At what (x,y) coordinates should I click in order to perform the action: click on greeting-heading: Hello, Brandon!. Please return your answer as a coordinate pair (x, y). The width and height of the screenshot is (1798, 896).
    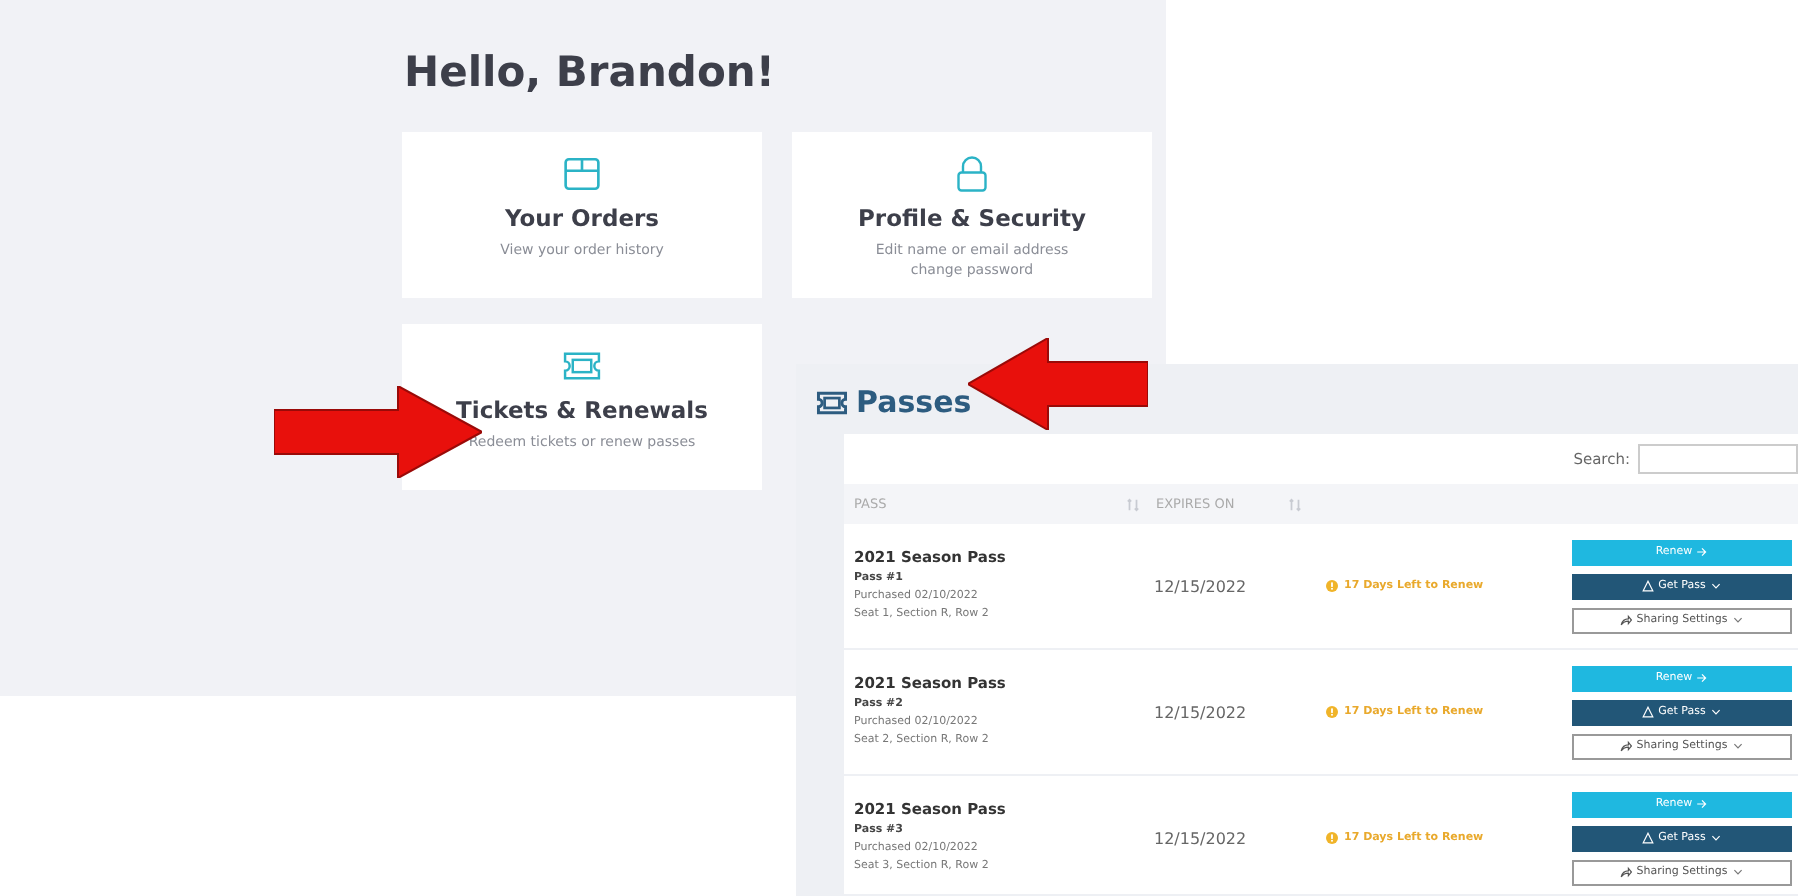
    Looking at the image, I should click on (590, 72).